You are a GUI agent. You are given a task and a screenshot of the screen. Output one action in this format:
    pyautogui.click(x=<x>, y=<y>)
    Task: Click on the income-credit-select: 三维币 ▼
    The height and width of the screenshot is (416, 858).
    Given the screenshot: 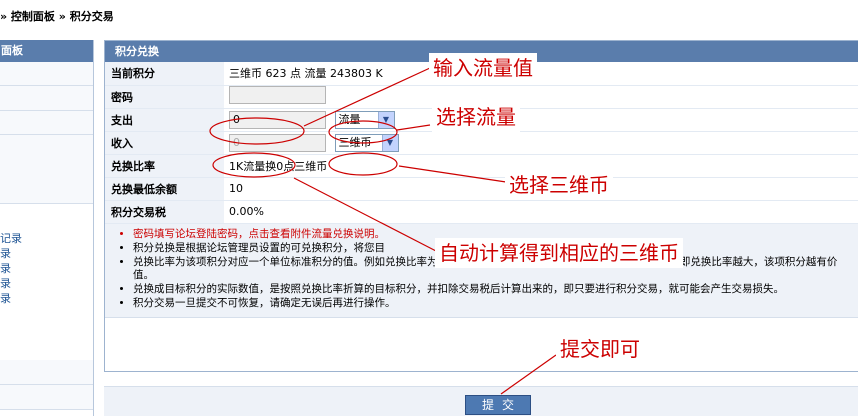 What is the action you would take?
    pyautogui.click(x=366, y=142)
    